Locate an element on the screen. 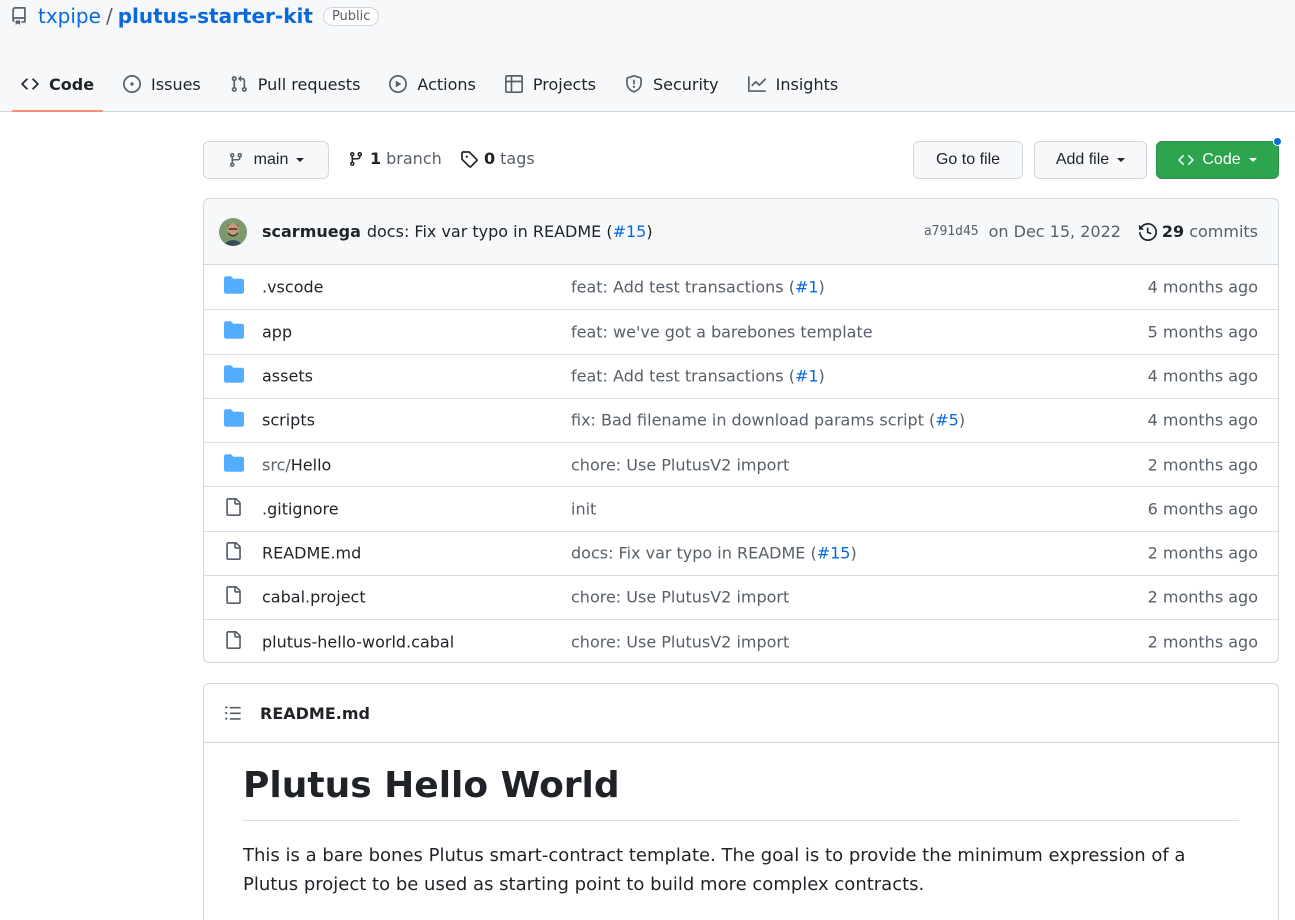 This screenshot has height=920, width=1295. tag-label: tags is located at coordinates (517, 158).